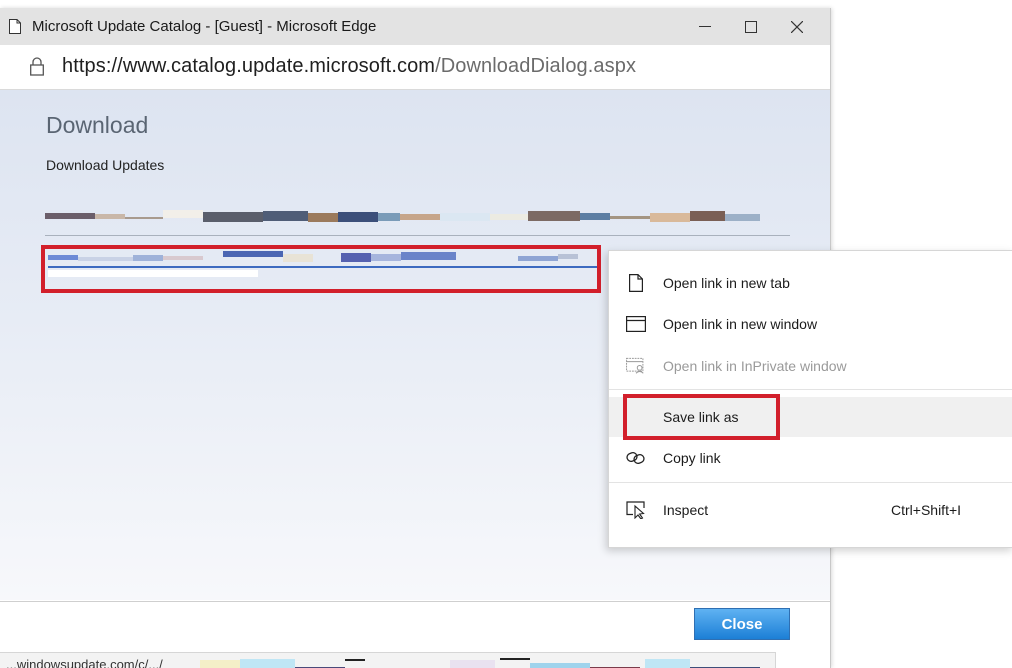 This screenshot has height=668, width=1012. Describe the element at coordinates (636, 324) in the screenshot. I see `new-window-icon` at that location.